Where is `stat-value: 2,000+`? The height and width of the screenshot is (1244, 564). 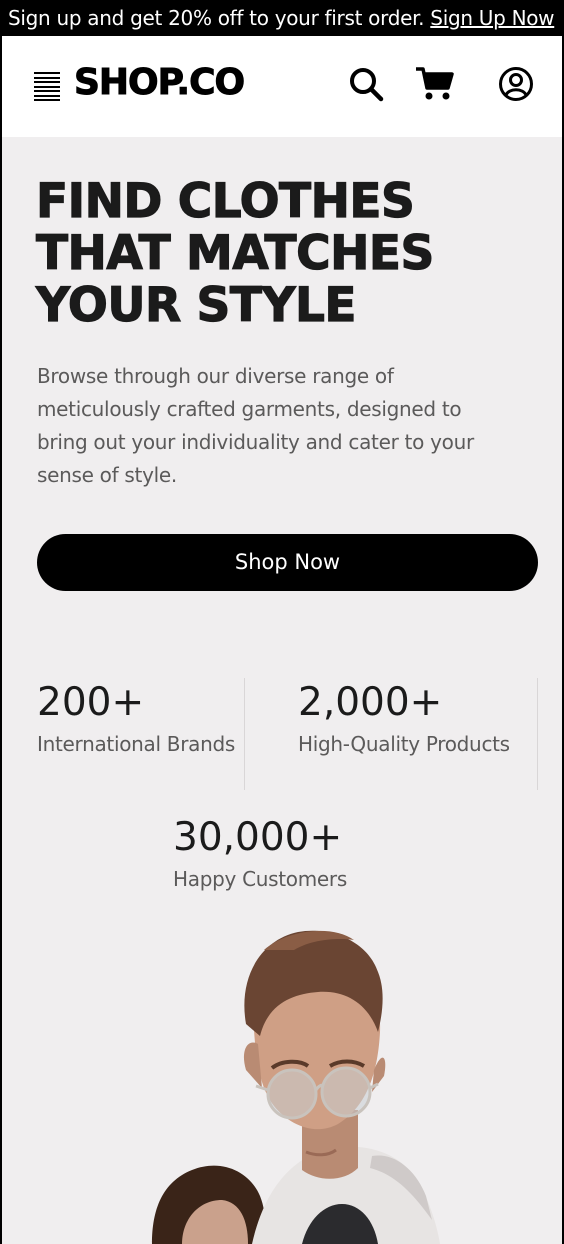
stat-value: 2,000+ is located at coordinates (370, 702).